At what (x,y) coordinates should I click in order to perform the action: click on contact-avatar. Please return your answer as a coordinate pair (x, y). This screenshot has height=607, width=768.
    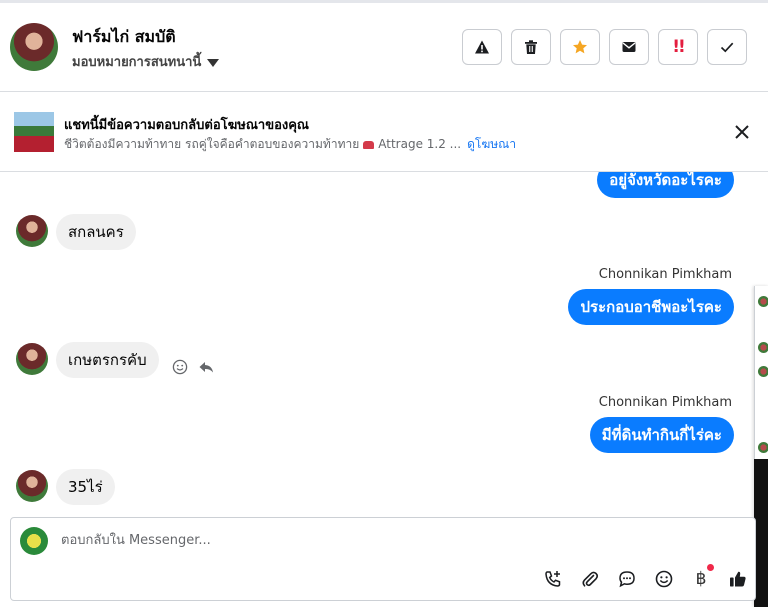
    Looking at the image, I should click on (34, 47).